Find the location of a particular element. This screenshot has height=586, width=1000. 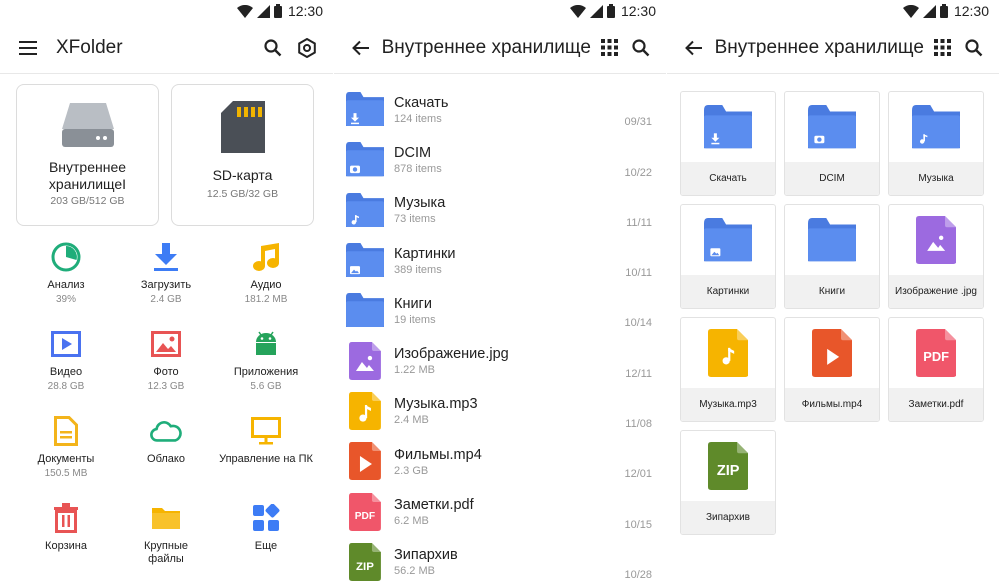

category-apps: Приложения 5.6 GB is located at coordinates (266, 368).